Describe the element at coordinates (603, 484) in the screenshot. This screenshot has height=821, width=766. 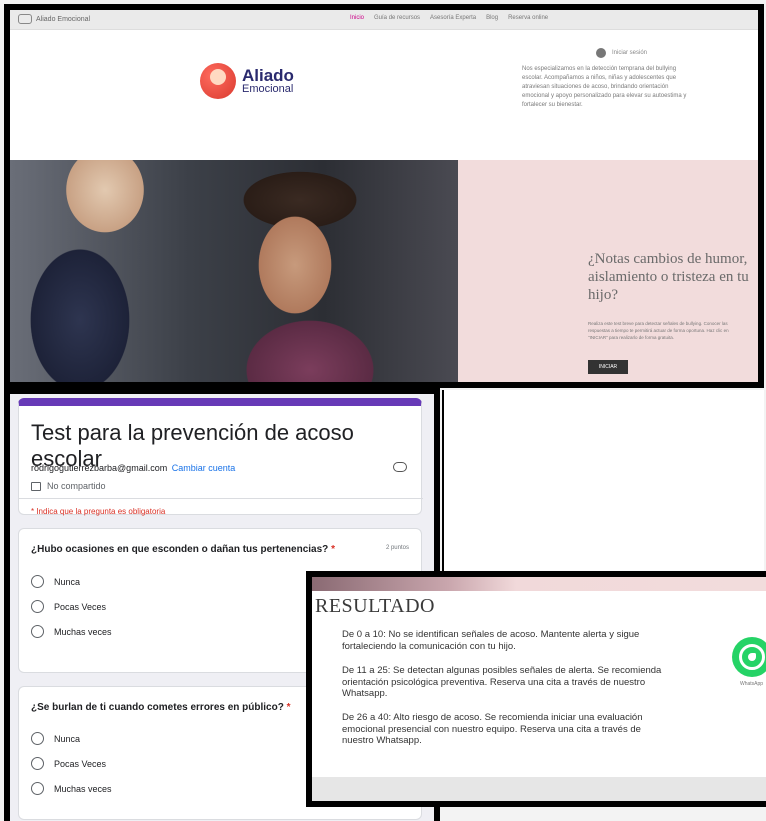
I see `blank-area` at that location.